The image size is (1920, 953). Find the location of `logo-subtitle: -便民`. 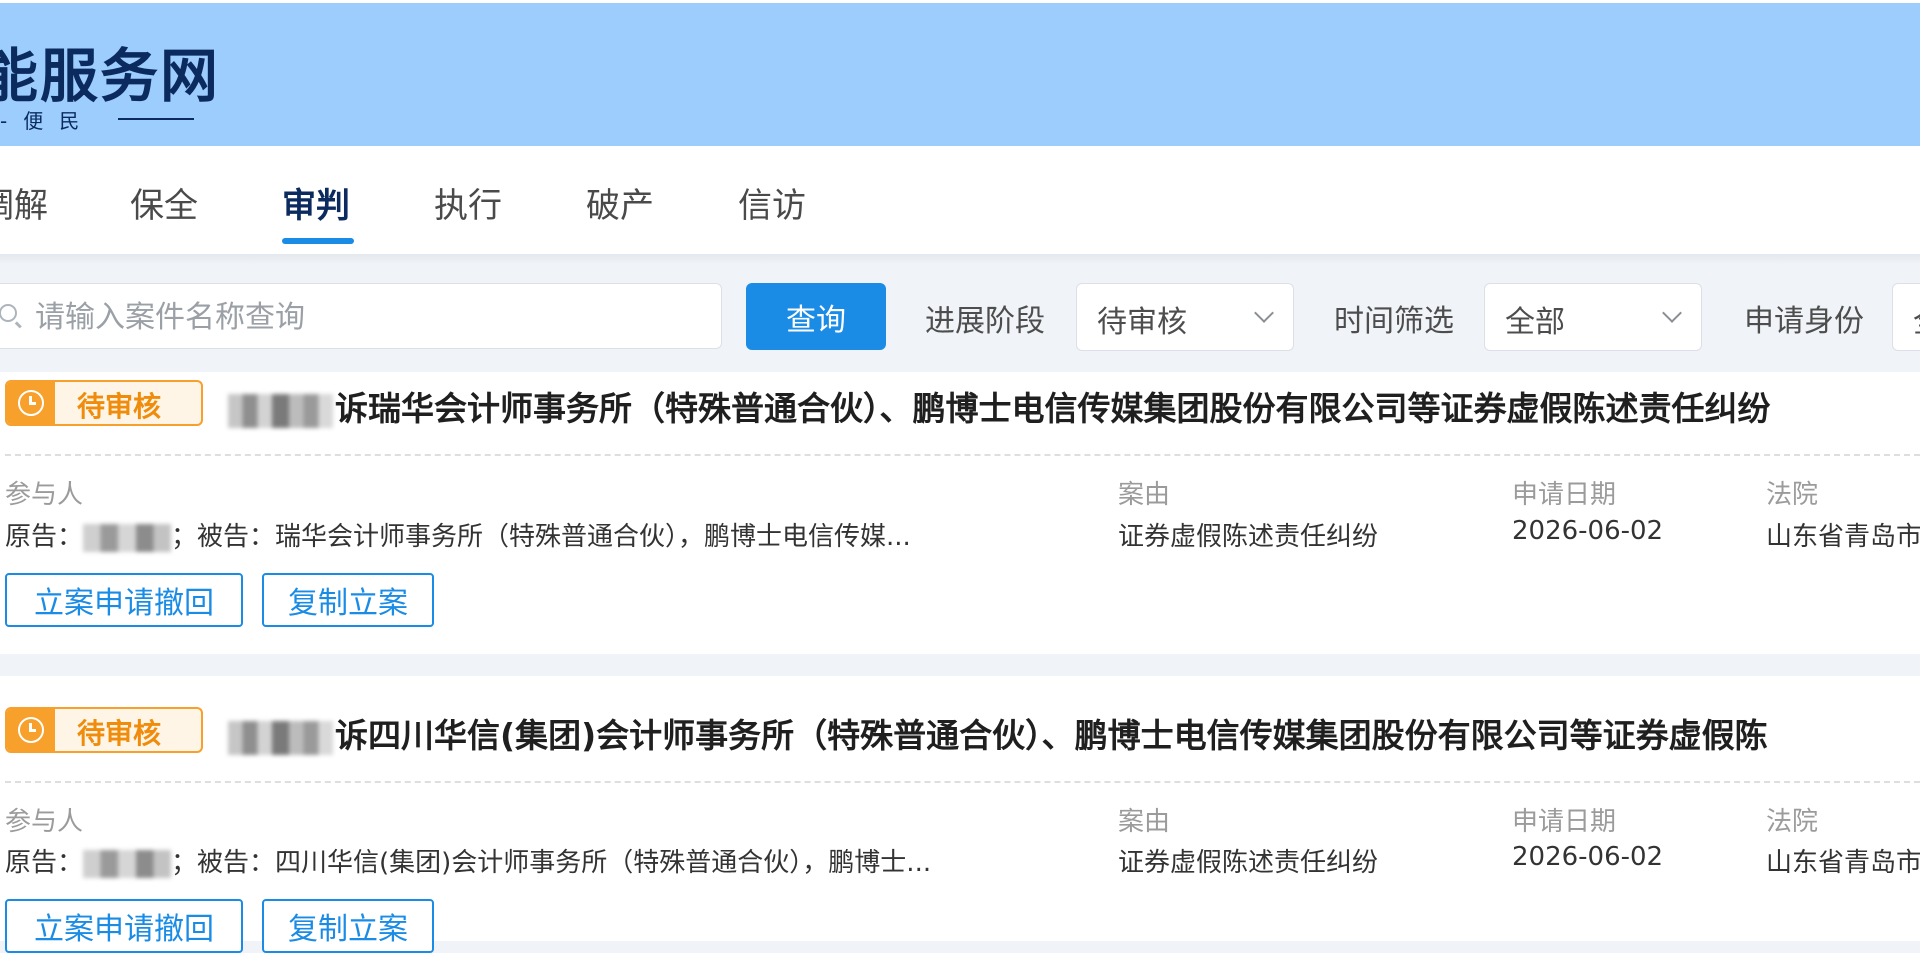

logo-subtitle: -便民 is located at coordinates (47, 119).